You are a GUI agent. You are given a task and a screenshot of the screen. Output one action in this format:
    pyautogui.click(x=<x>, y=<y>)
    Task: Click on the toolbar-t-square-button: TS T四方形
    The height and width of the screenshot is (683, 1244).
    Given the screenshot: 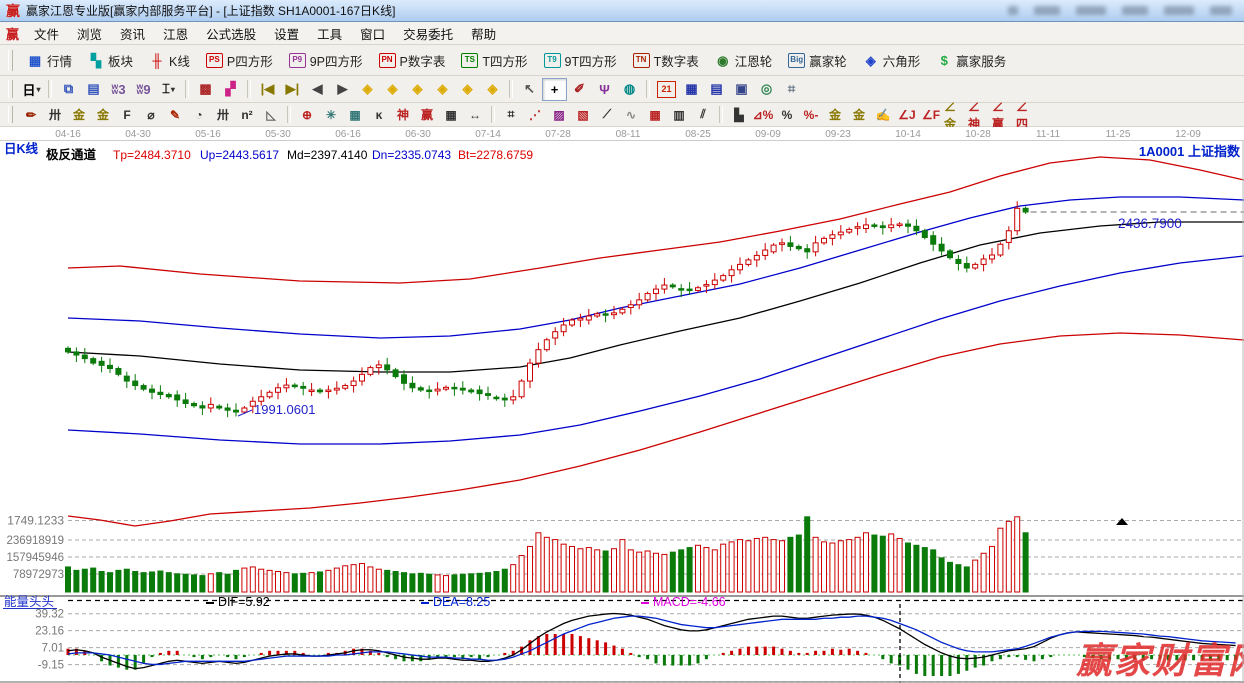 What is the action you would take?
    pyautogui.click(x=494, y=60)
    